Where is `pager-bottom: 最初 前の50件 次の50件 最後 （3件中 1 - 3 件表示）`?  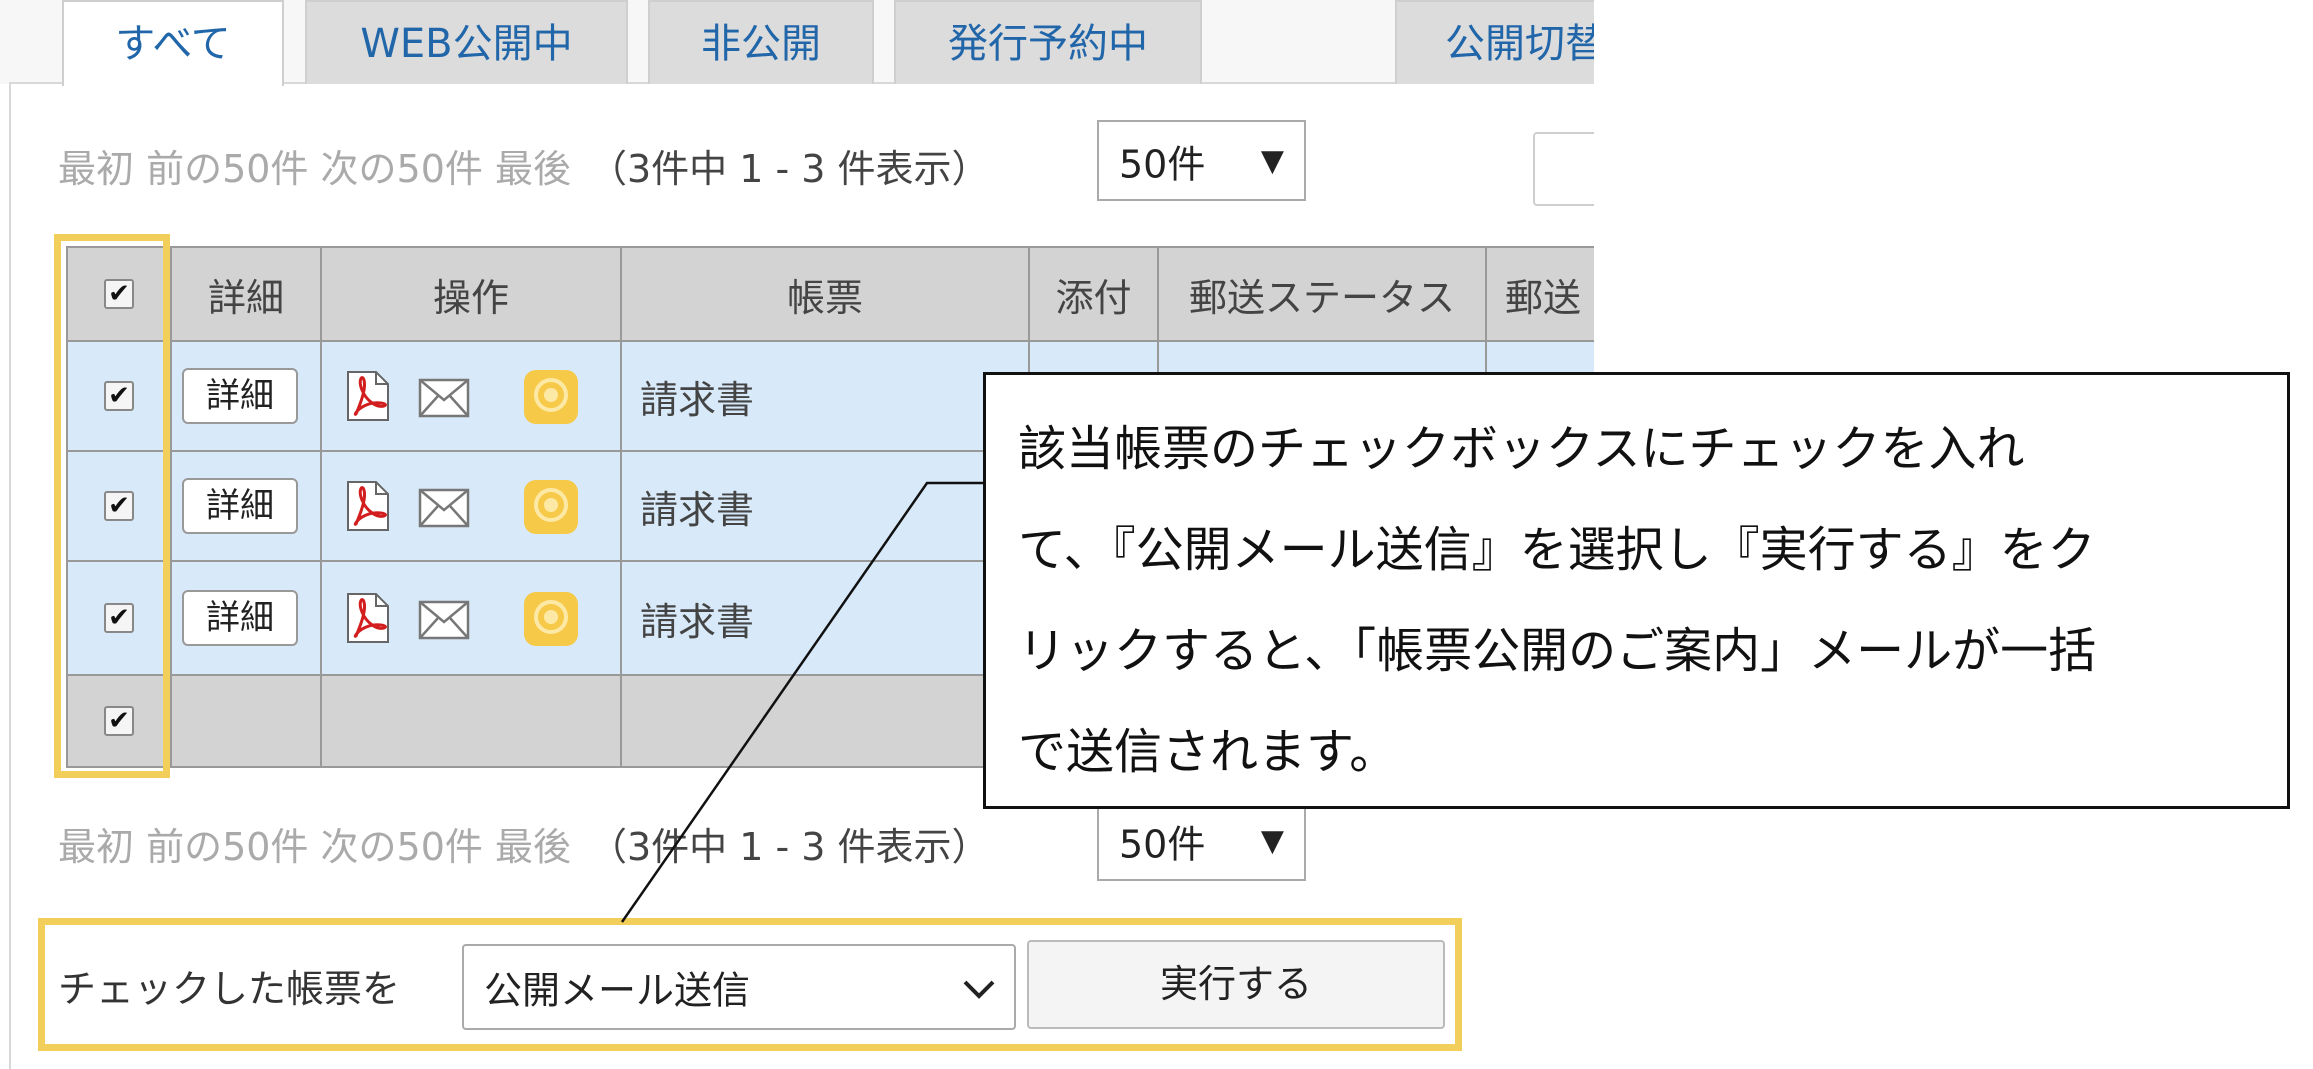 pager-bottom: 最初 前の50件 次の50件 最後 （3件中 1 - 3 件表示） is located at coordinates (524, 843).